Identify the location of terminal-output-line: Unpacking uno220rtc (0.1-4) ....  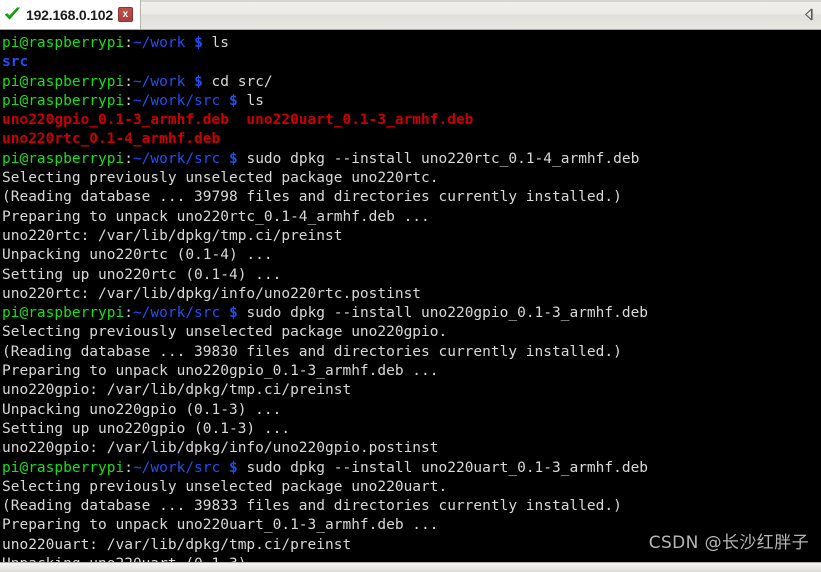
(411, 255).